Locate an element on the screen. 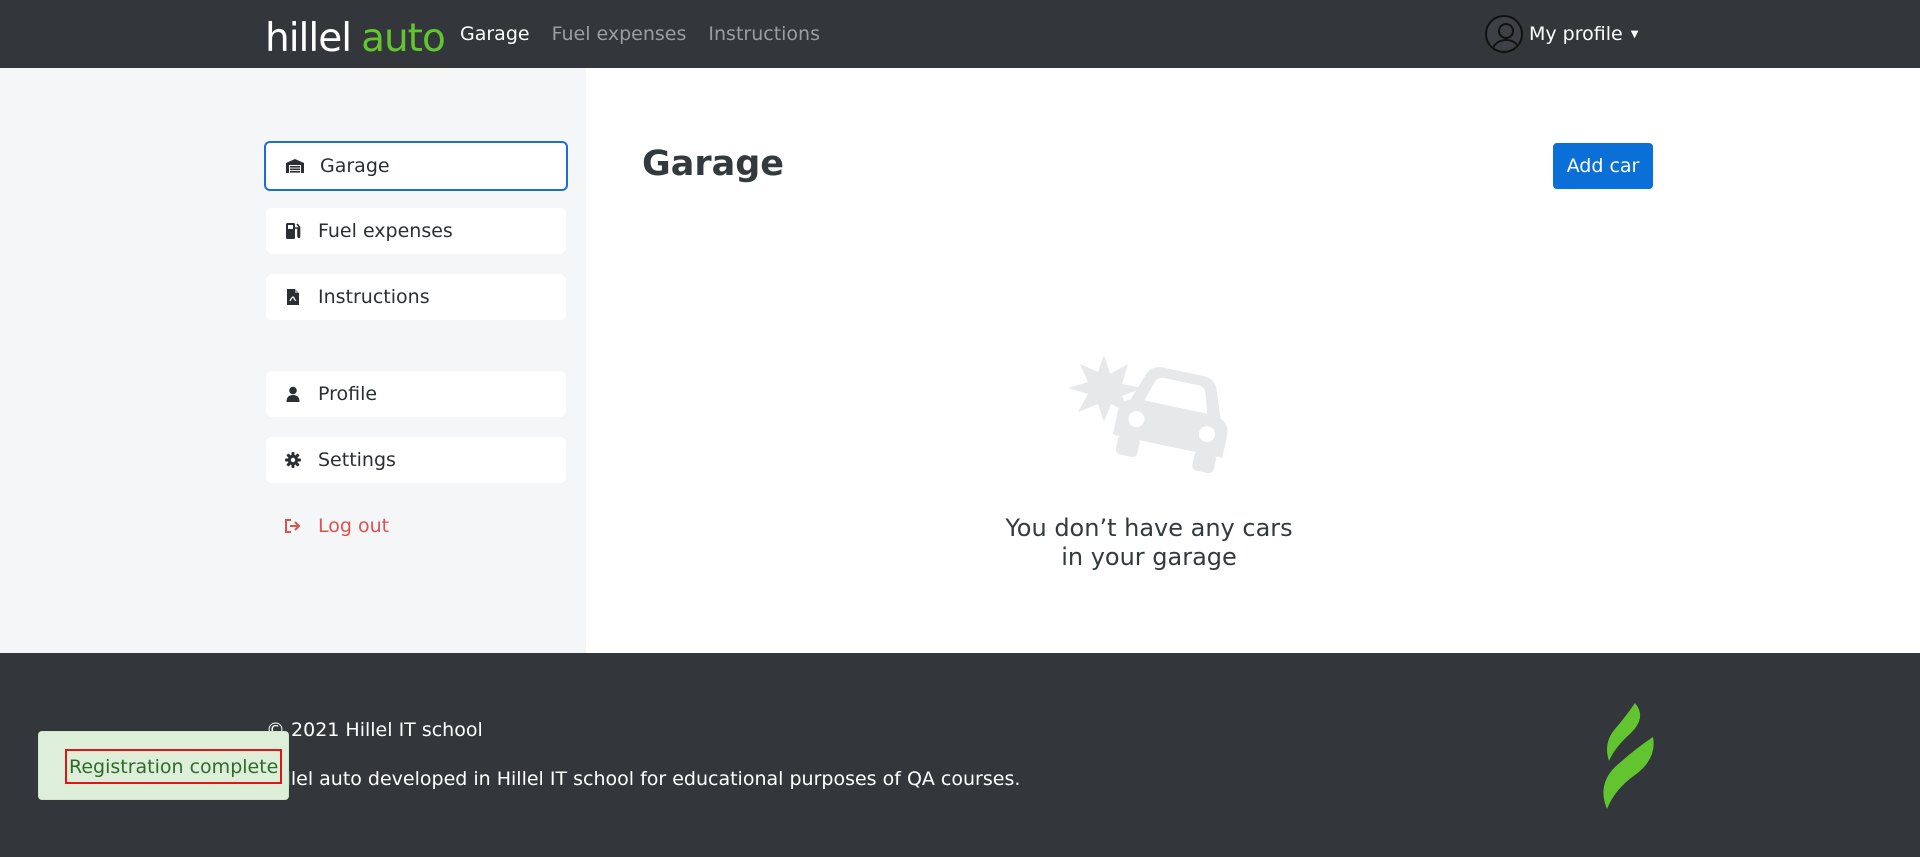 The width and height of the screenshot is (1920, 857). sidebar-item-settings: Settings is located at coordinates (416, 460).